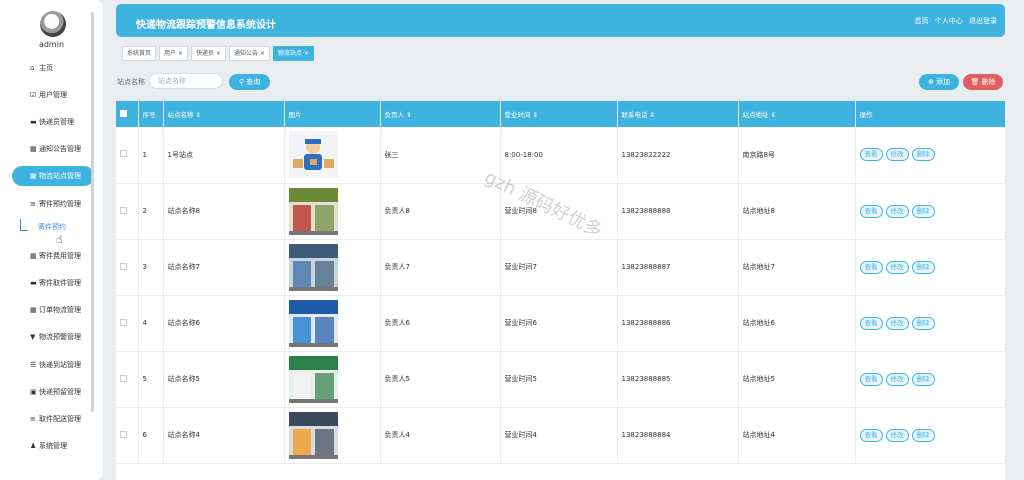  Describe the element at coordinates (249, 53) in the screenshot. I see `tab-notices: 通知公告 ×` at that location.